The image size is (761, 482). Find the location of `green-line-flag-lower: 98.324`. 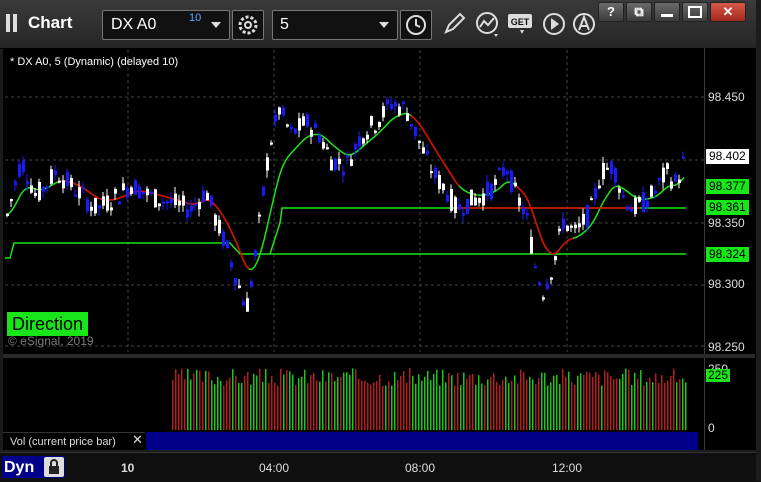

green-line-flag-lower: 98.324 is located at coordinates (727, 254).